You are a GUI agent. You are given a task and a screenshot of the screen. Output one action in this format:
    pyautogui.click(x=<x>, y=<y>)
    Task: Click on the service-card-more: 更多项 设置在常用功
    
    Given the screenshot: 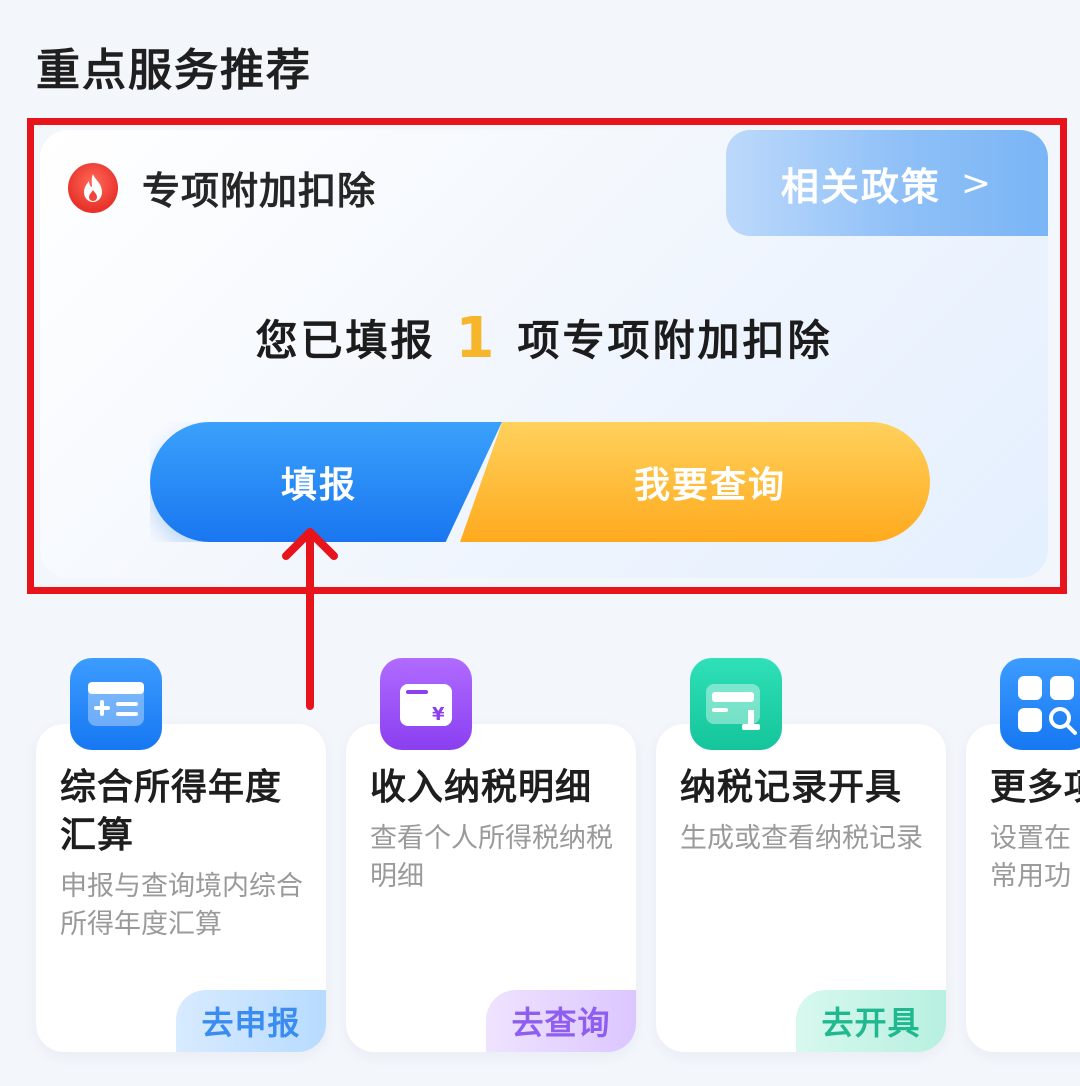 What is the action you would take?
    pyautogui.click(x=1023, y=846)
    